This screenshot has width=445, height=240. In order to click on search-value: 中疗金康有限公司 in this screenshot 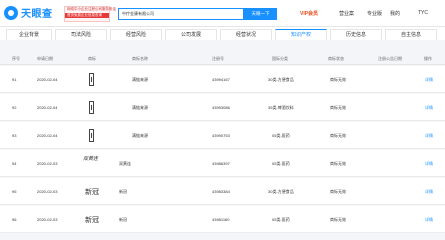, I will do `click(138, 13)`.